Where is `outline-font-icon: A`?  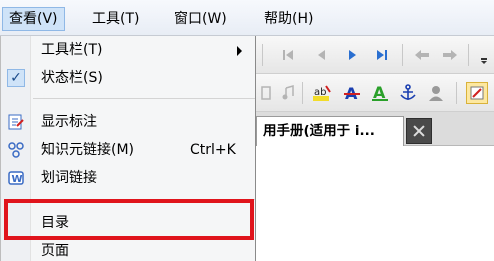
outline-font-icon: A is located at coordinates (380, 93).